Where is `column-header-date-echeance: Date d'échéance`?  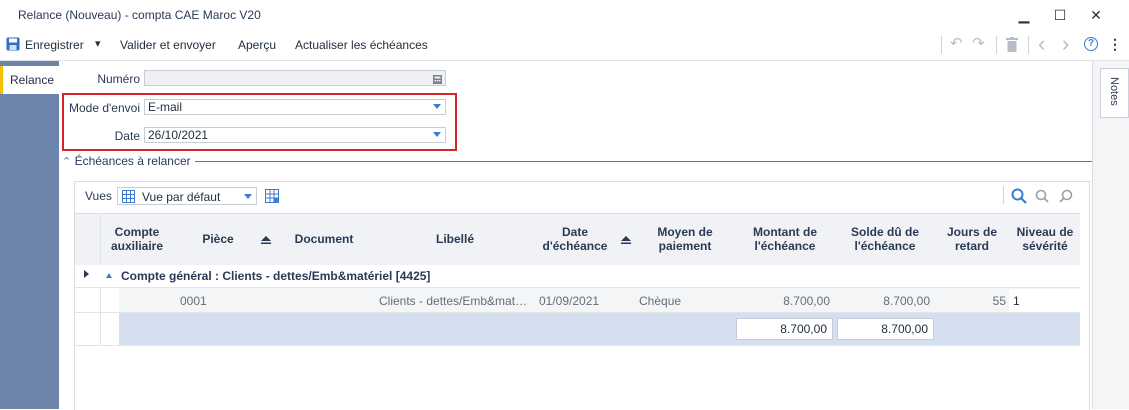
column-header-date-echeance: Date d'échéance is located at coordinates (575, 239).